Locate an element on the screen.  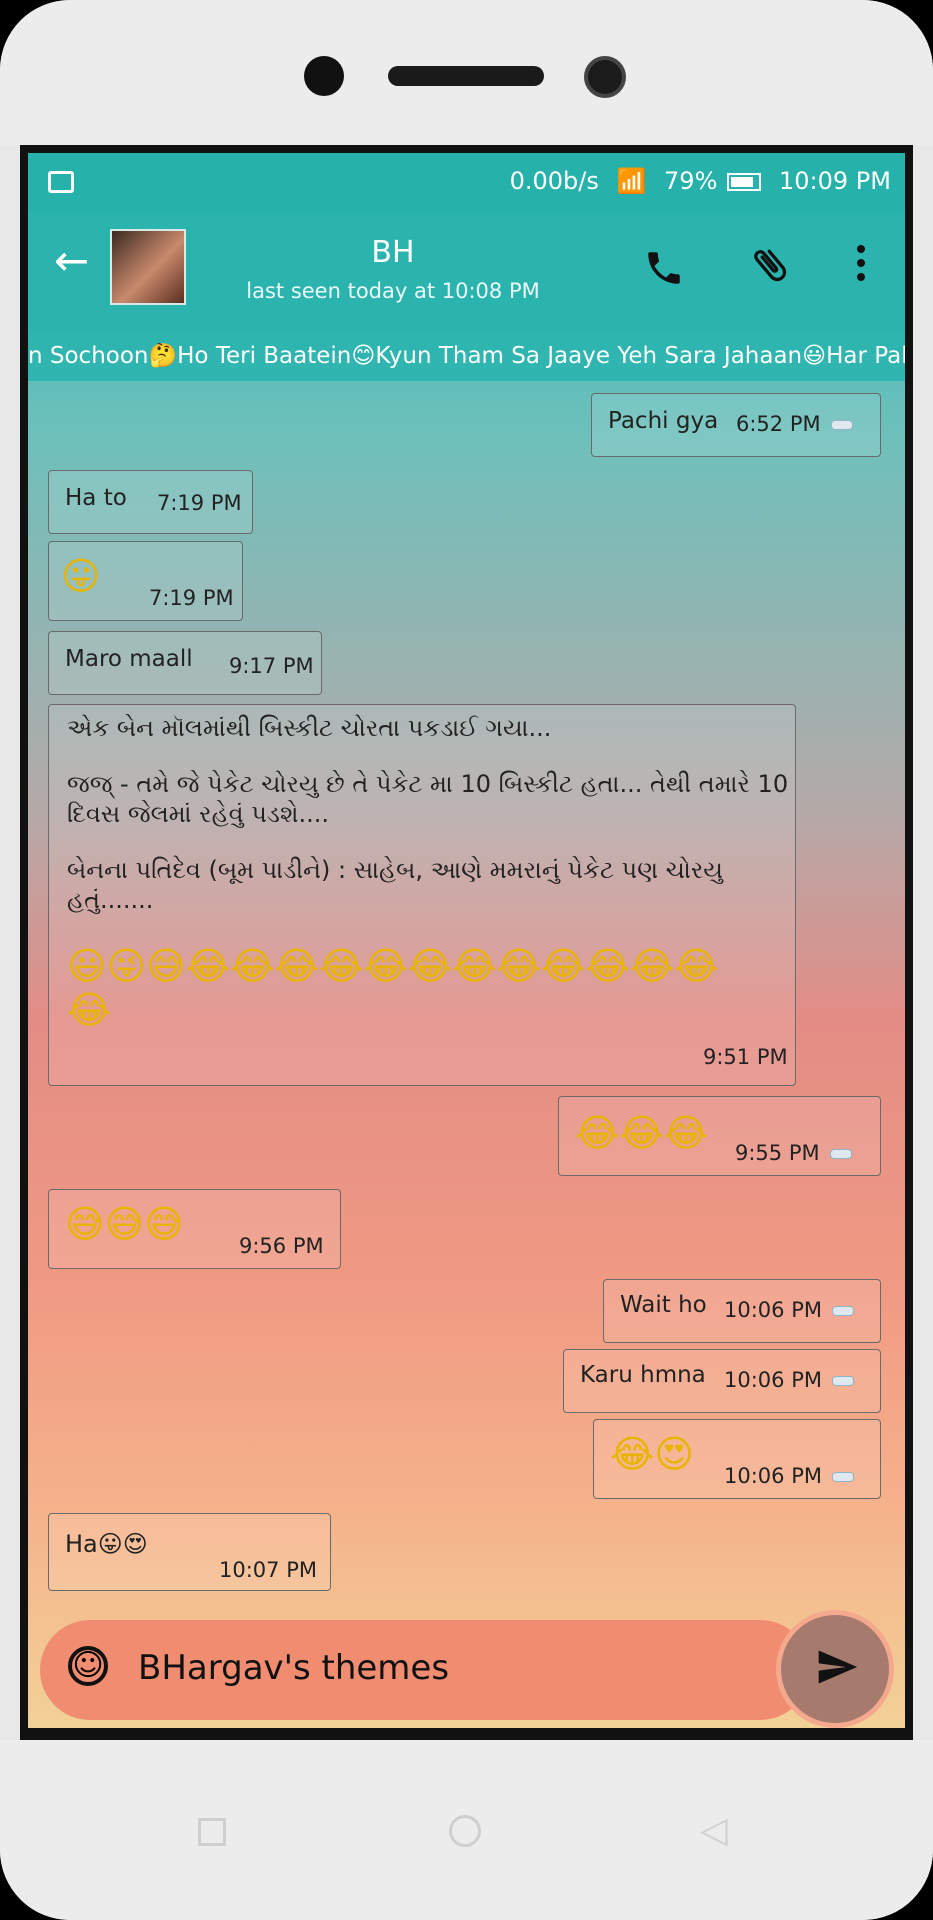
last-seen: last seen today at 10:08 PM is located at coordinates (393, 291).